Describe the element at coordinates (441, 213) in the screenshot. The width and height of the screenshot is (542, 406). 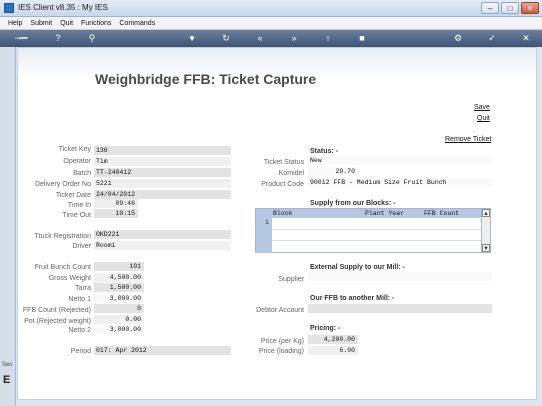
I see `col-header-ffb-count: FFB Count` at that location.